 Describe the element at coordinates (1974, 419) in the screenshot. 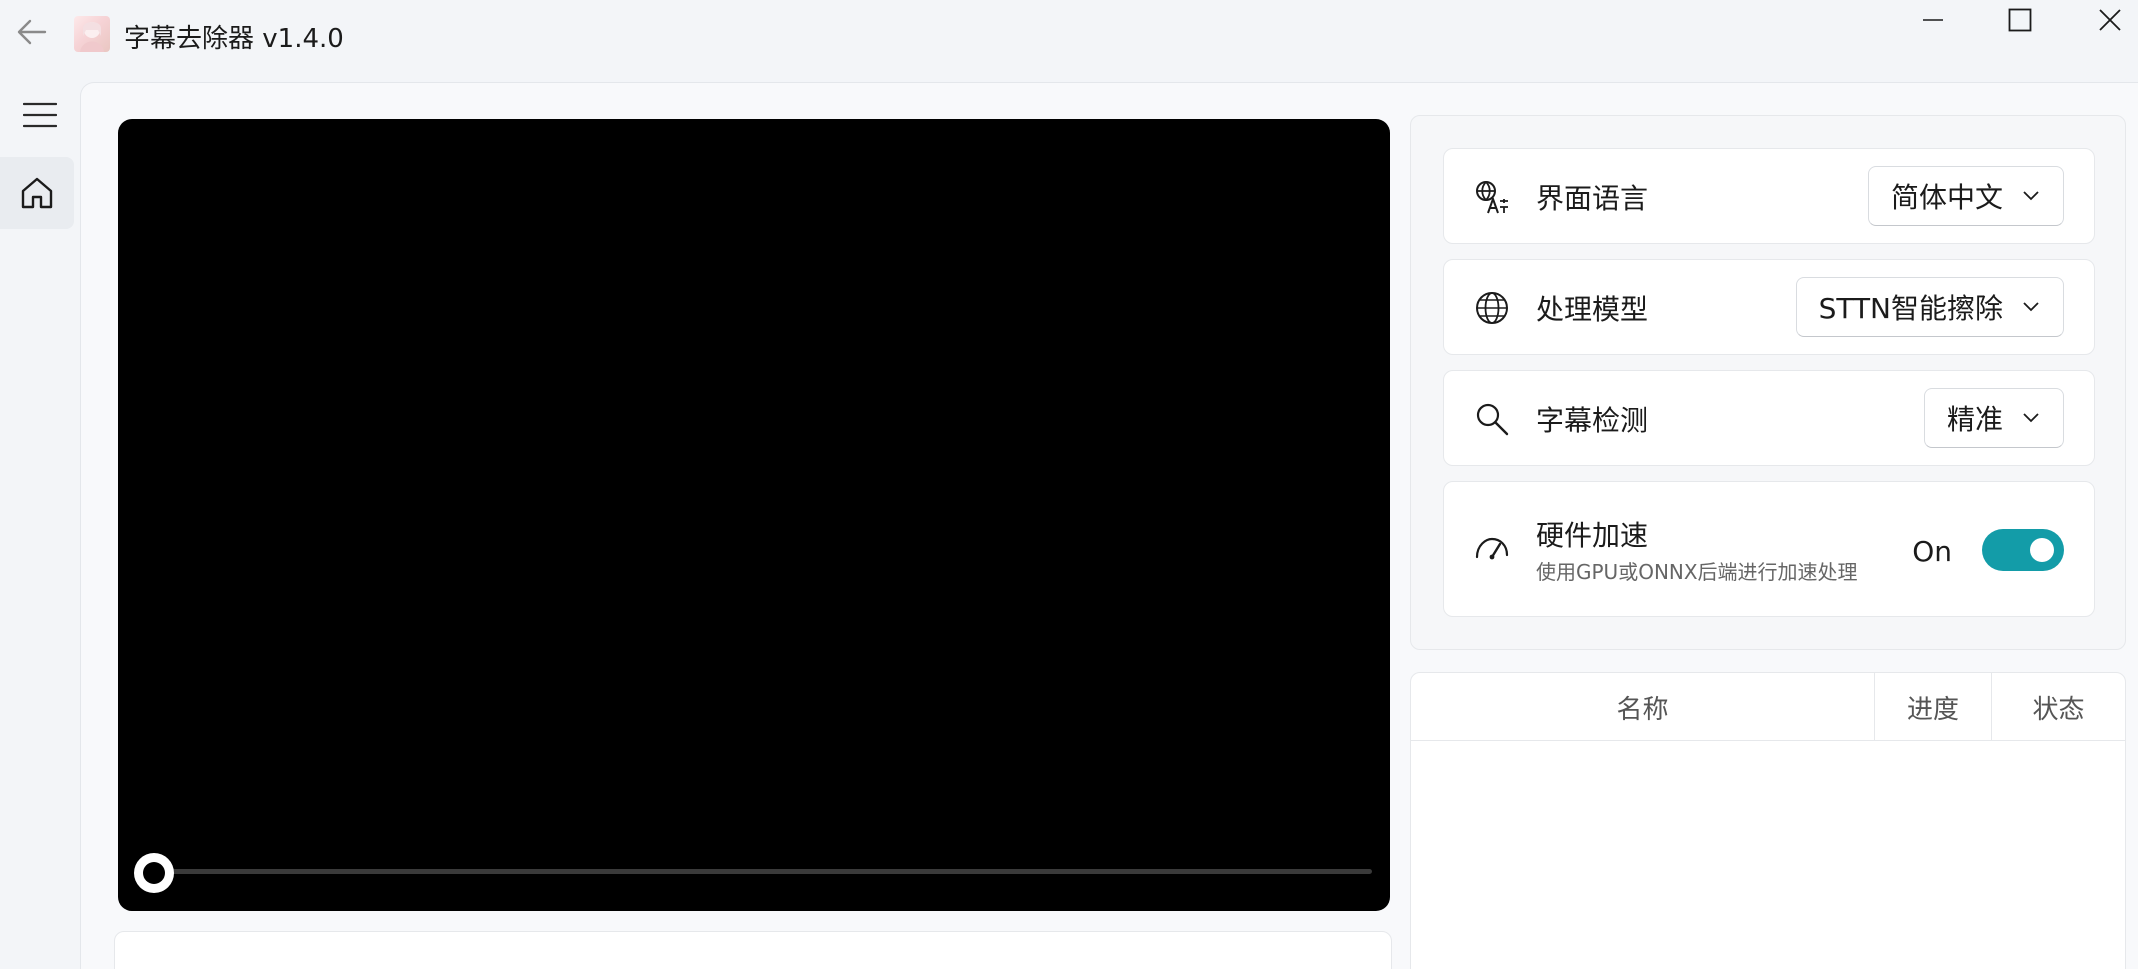

I see `detection-dropdown-value: 精准` at that location.